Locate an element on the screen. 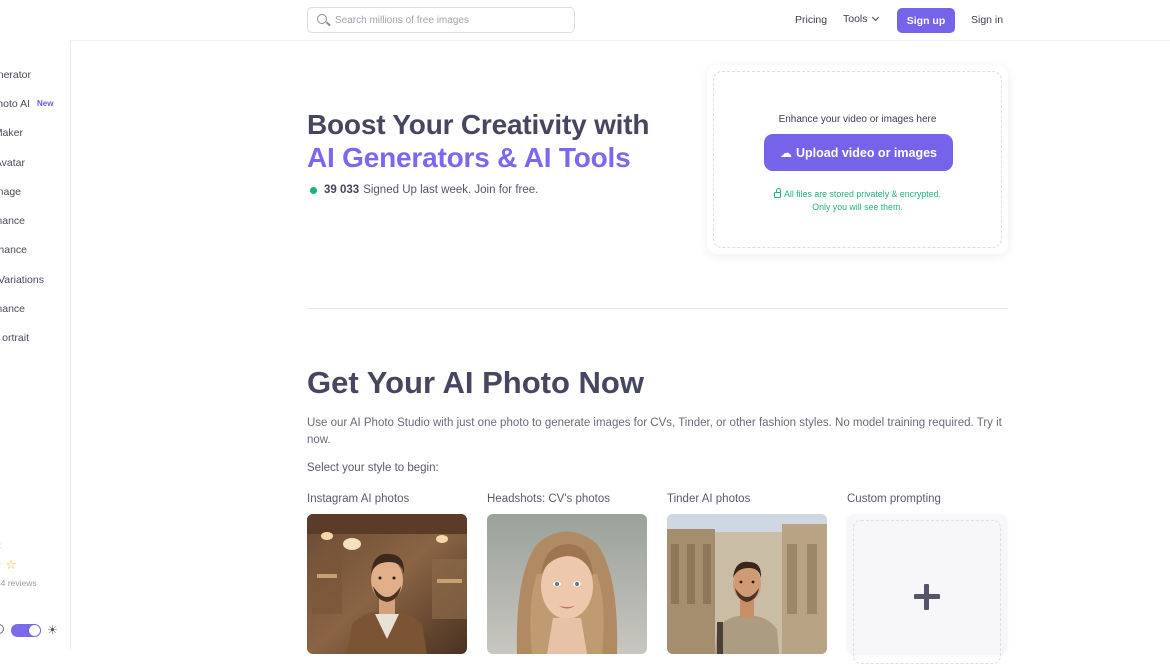  signup-button: Sign up is located at coordinates (926, 20).